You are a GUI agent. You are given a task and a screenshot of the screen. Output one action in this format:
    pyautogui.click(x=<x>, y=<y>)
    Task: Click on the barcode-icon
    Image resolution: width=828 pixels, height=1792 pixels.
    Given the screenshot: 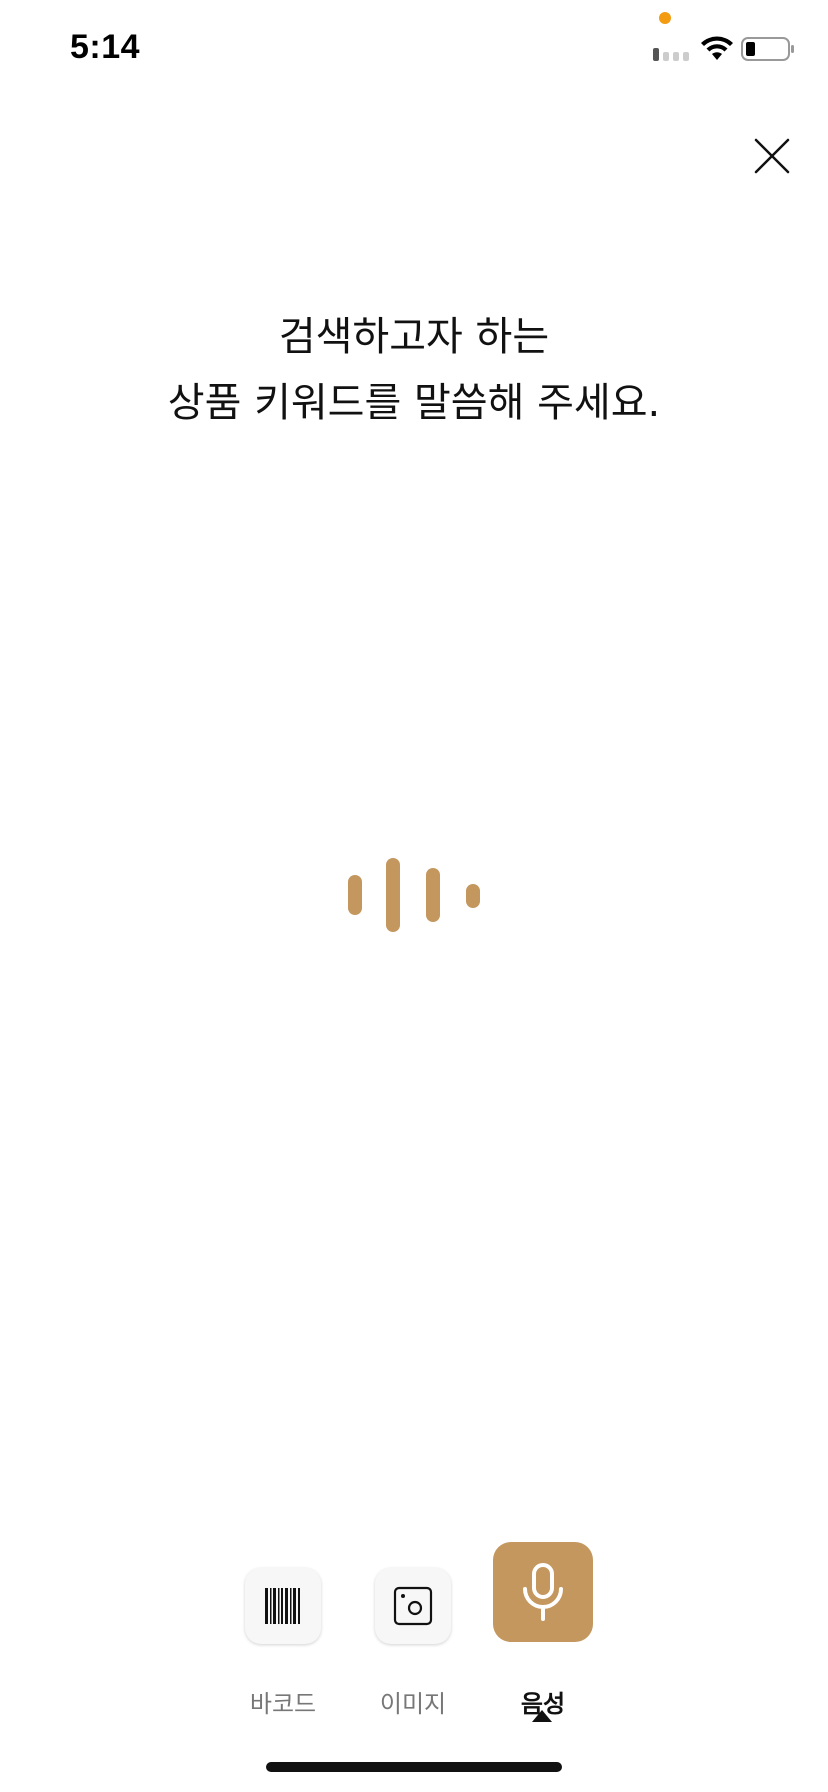 What is the action you would take?
    pyautogui.click(x=282, y=1606)
    